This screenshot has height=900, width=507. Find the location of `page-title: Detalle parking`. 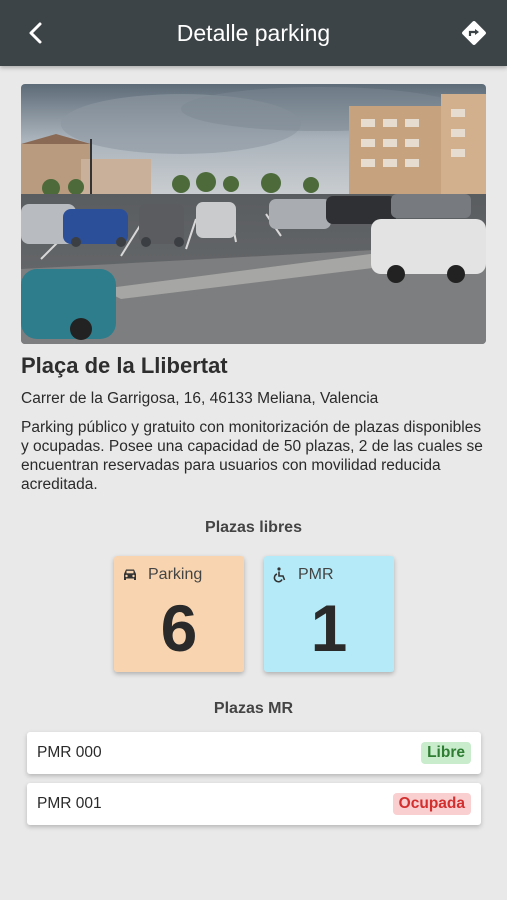

page-title: Detalle parking is located at coordinates (253, 32).